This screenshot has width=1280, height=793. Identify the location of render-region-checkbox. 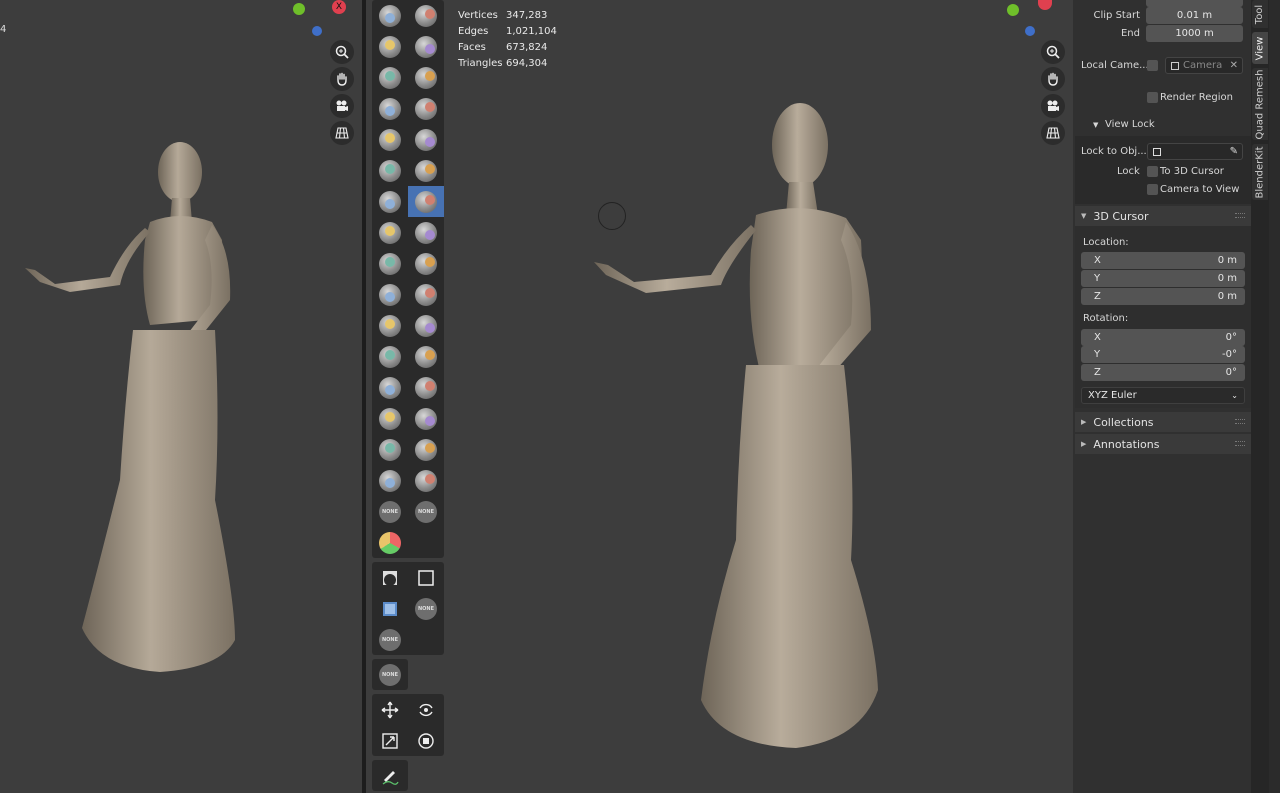
(1152, 97).